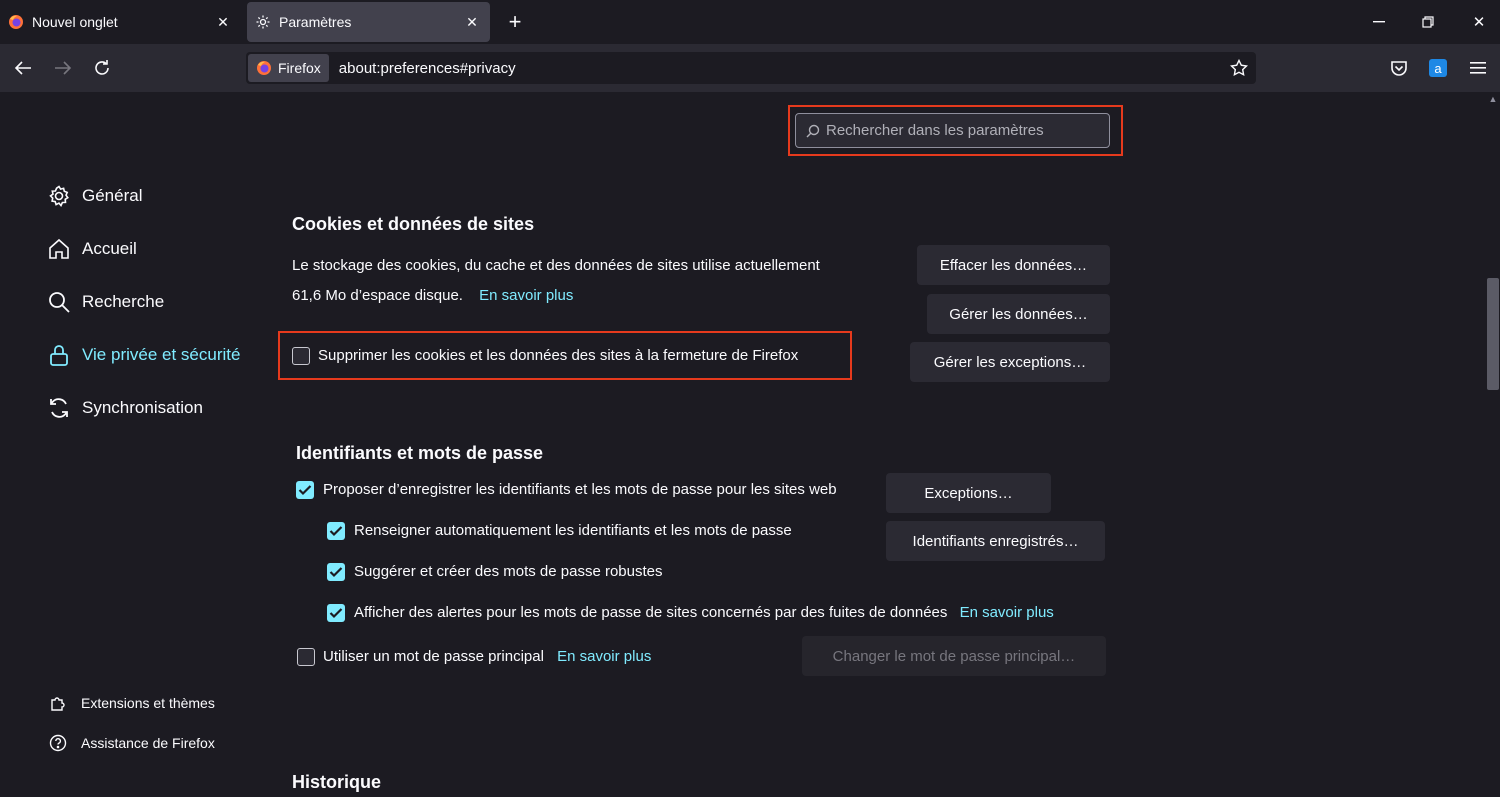 The image size is (1500, 797). I want to click on tab-label: Nouvel onglet, so click(75, 22).